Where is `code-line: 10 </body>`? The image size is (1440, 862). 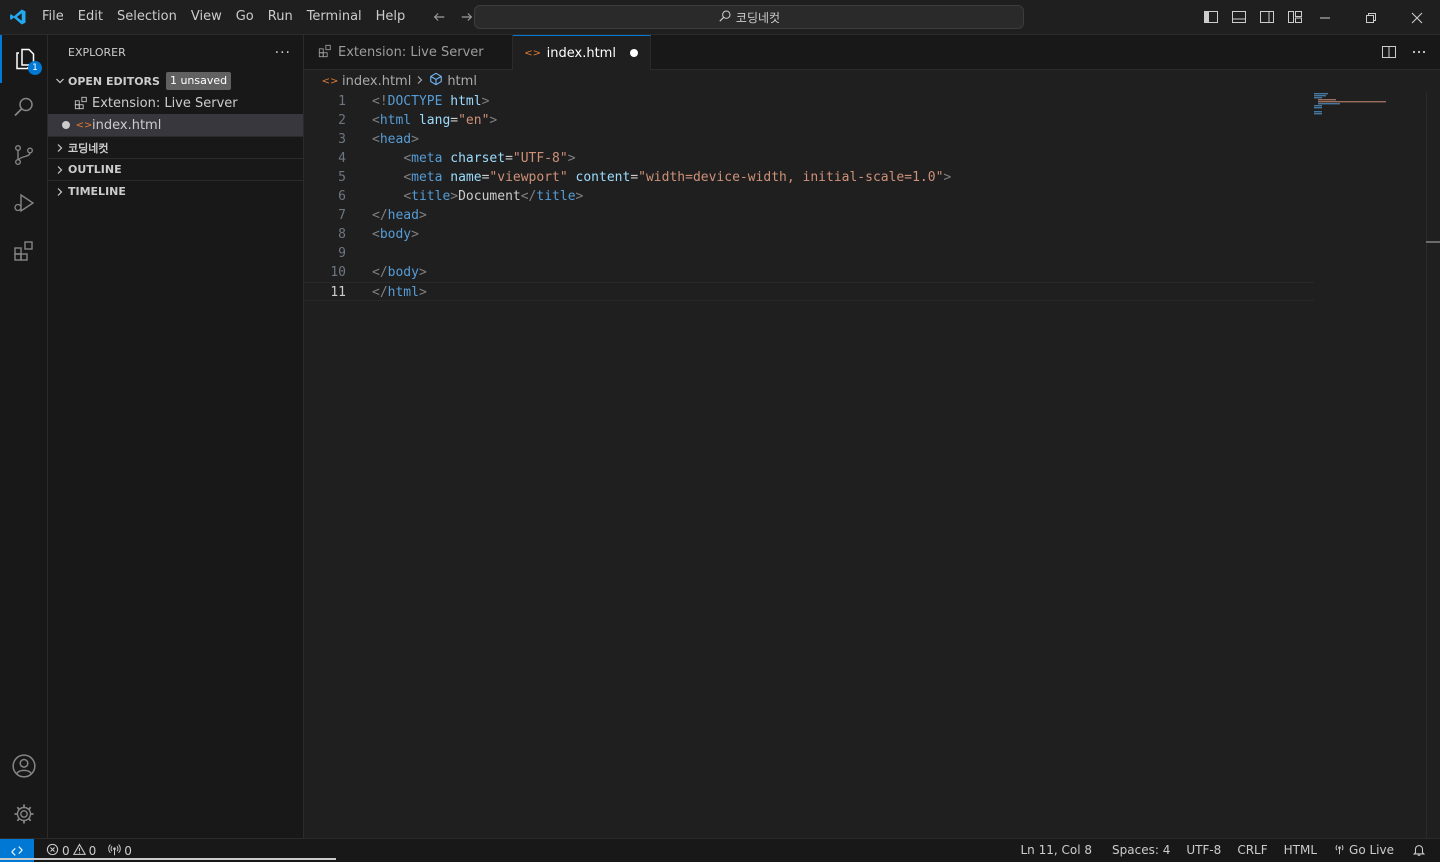
code-line: 10 </body> is located at coordinates (809, 272).